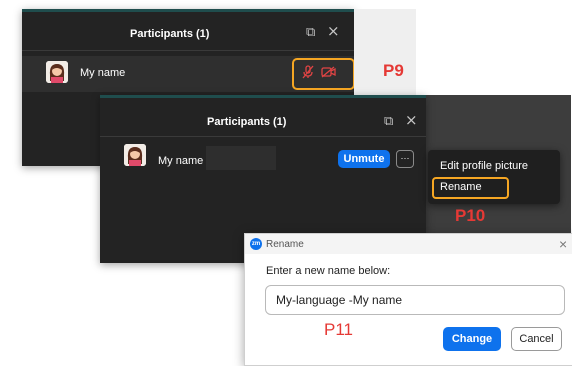  Describe the element at coordinates (256, 244) in the screenshot. I see `zoom-app-icon: zm` at that location.